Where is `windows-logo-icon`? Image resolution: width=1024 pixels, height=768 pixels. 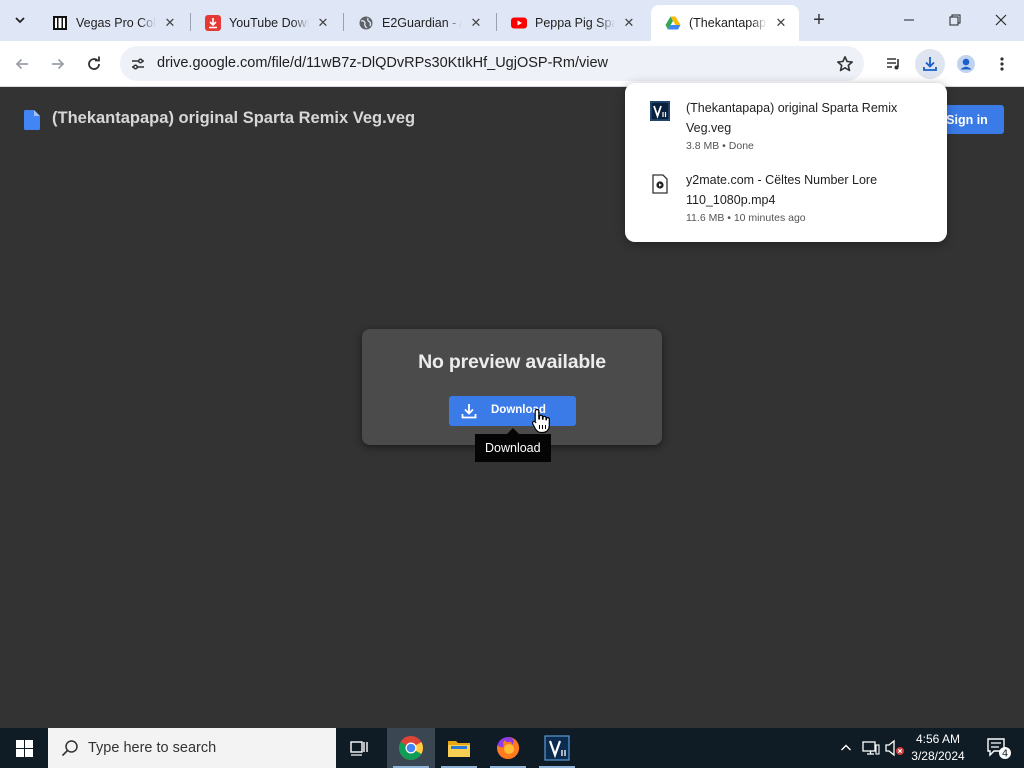 windows-logo-icon is located at coordinates (24, 748).